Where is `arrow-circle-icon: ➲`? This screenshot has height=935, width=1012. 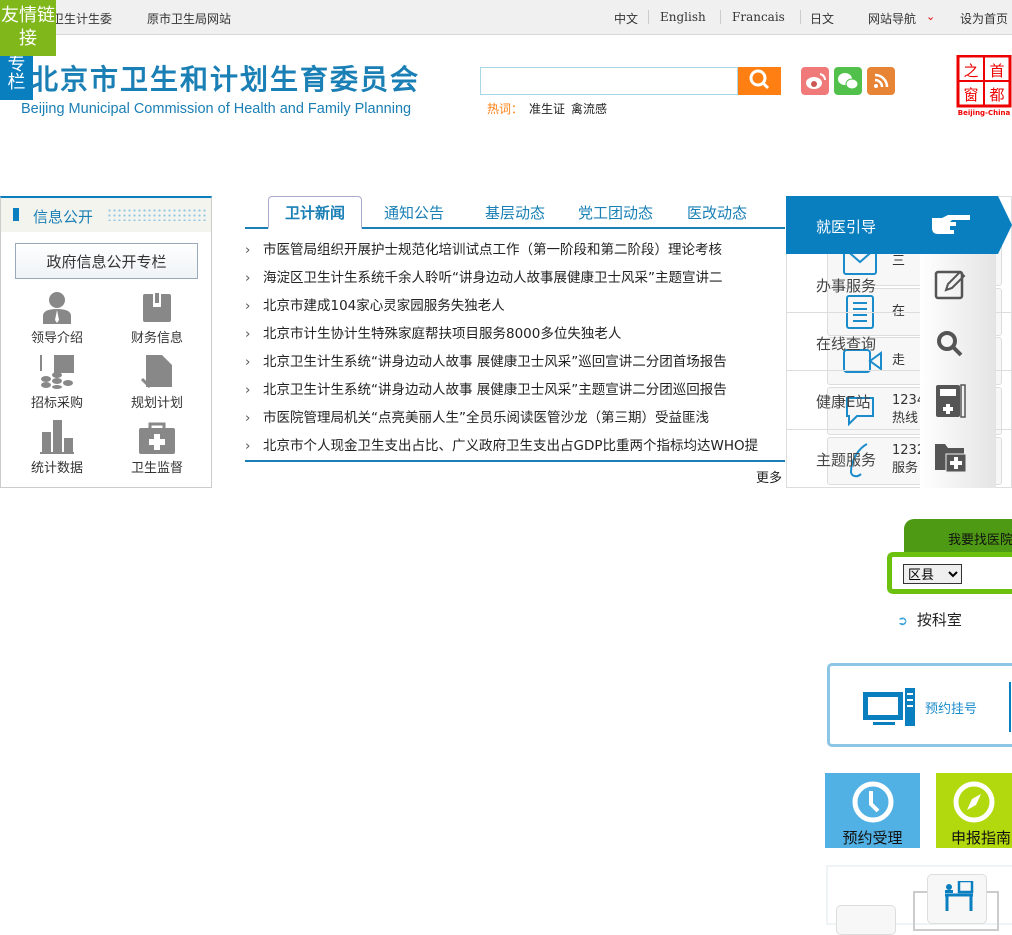 arrow-circle-icon: ➲ is located at coordinates (902, 621).